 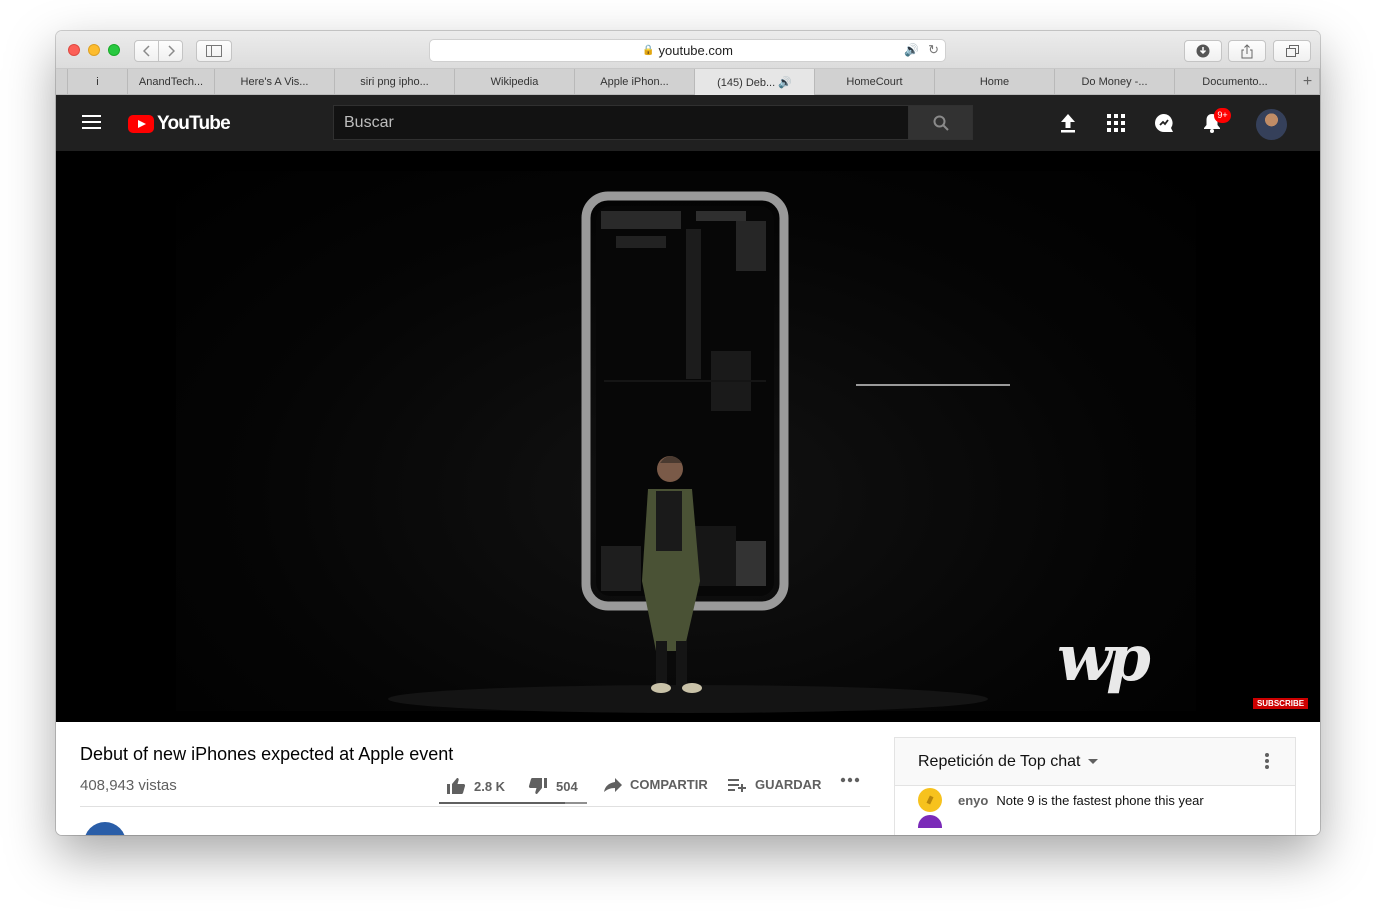 I want to click on menu-icon, so click(x=91, y=122).